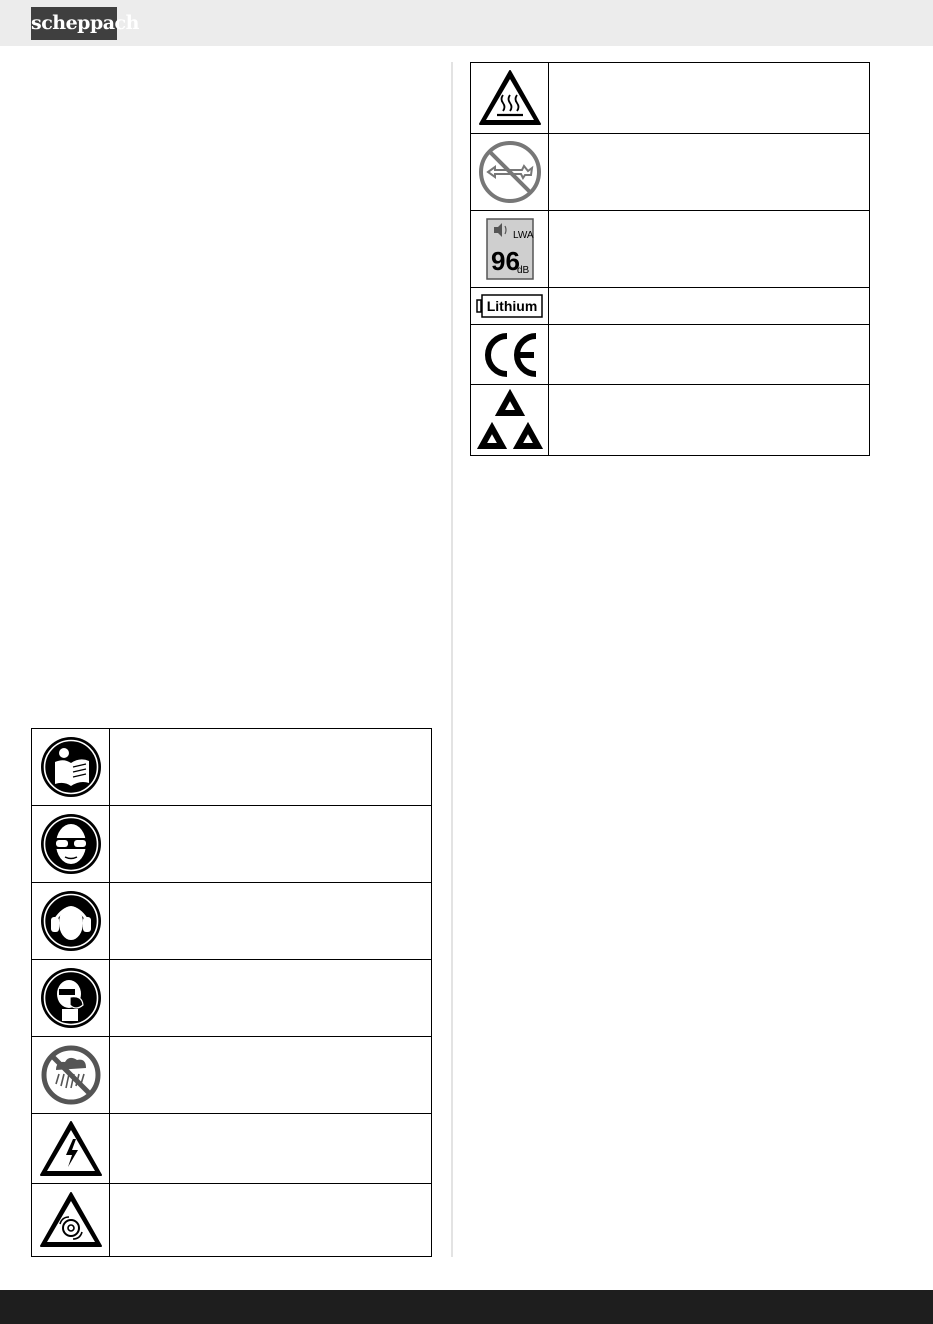 Image resolution: width=933 pixels, height=1324 pixels. I want to click on respiratory-protection-icon, so click(70, 998).